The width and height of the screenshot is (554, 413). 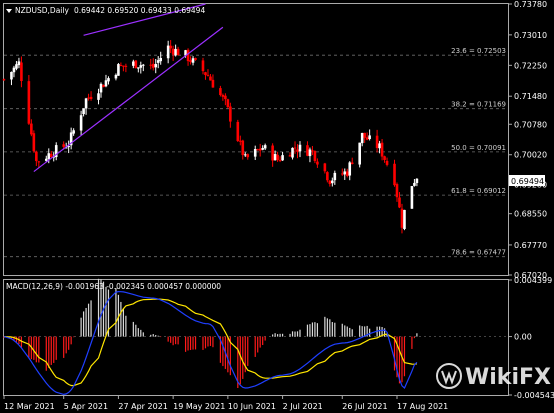 I want to click on macd-tick-label: 0.00, so click(x=523, y=337).